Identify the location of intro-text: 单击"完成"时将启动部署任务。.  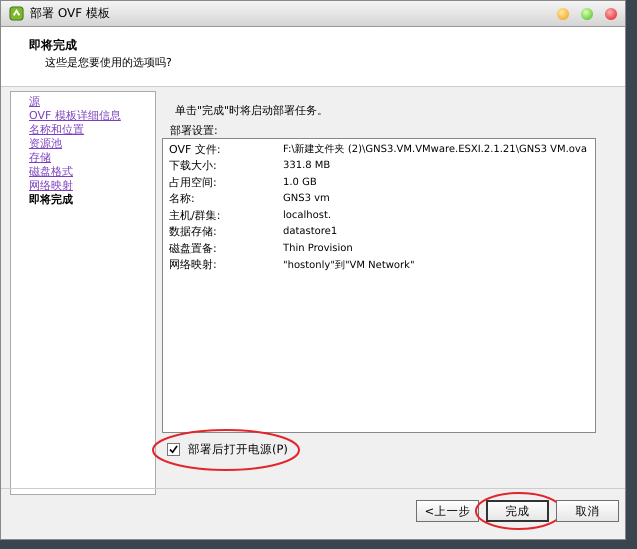
(252, 110).